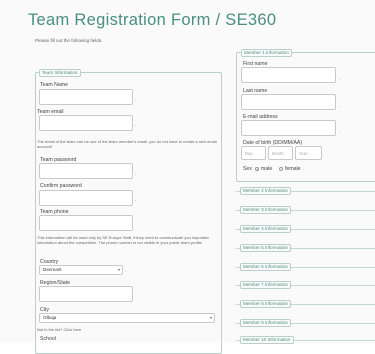 The width and height of the screenshot is (375, 354). I want to click on member6-legend: Member 6 Information, so click(265, 267).